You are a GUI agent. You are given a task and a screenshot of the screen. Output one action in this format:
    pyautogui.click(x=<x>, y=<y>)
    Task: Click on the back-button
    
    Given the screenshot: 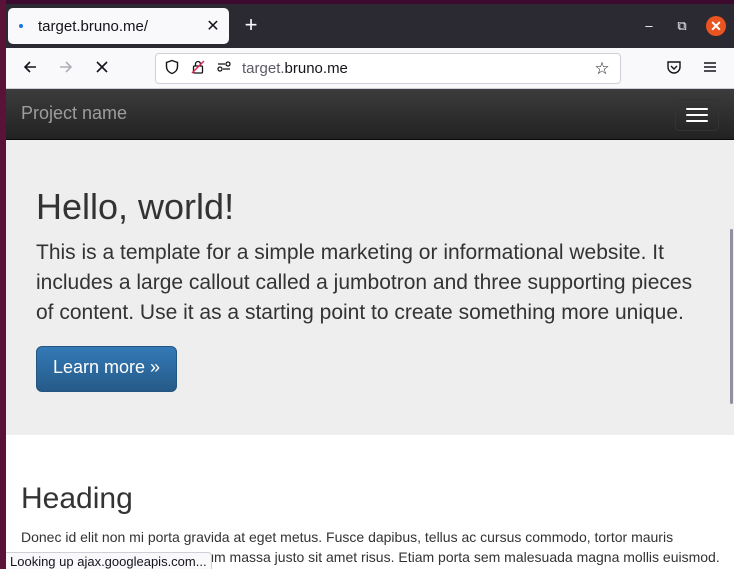 What is the action you would take?
    pyautogui.click(x=30, y=69)
    